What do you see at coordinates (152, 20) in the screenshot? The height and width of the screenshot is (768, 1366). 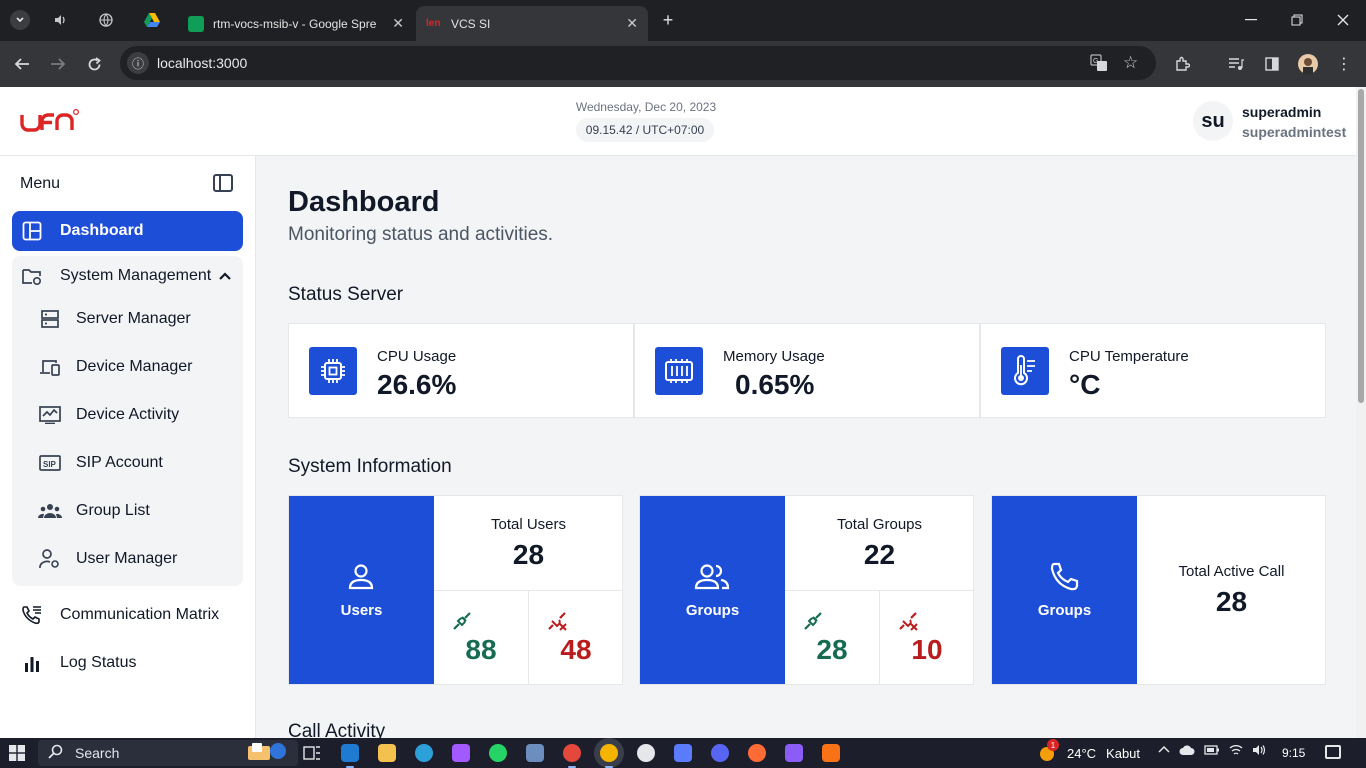 I see `google-drive-icon` at bounding box center [152, 20].